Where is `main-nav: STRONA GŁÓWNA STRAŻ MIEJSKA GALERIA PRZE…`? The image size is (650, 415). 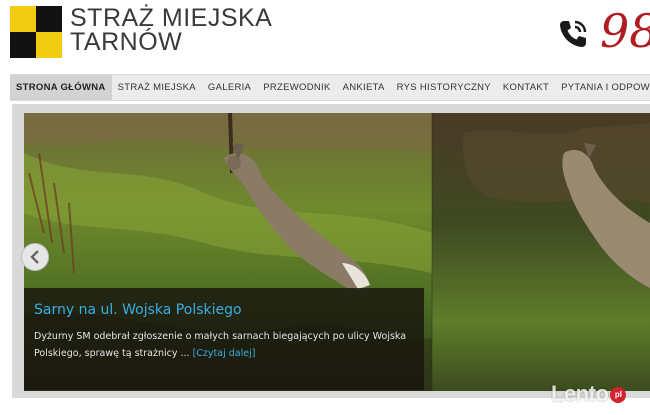 main-nav: STRONA GŁÓWNA STRAŻ MIEJSKA GALERIA PRZE… is located at coordinates (330, 87).